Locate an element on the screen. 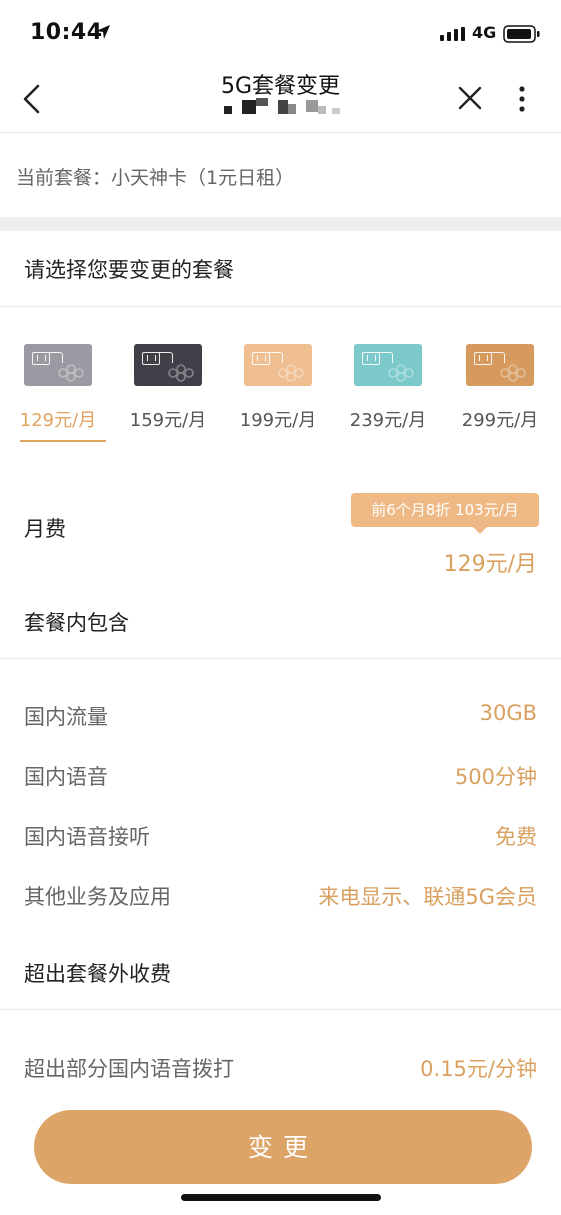  extra-charges-title: 超出套餐外收费 is located at coordinates (97, 974).